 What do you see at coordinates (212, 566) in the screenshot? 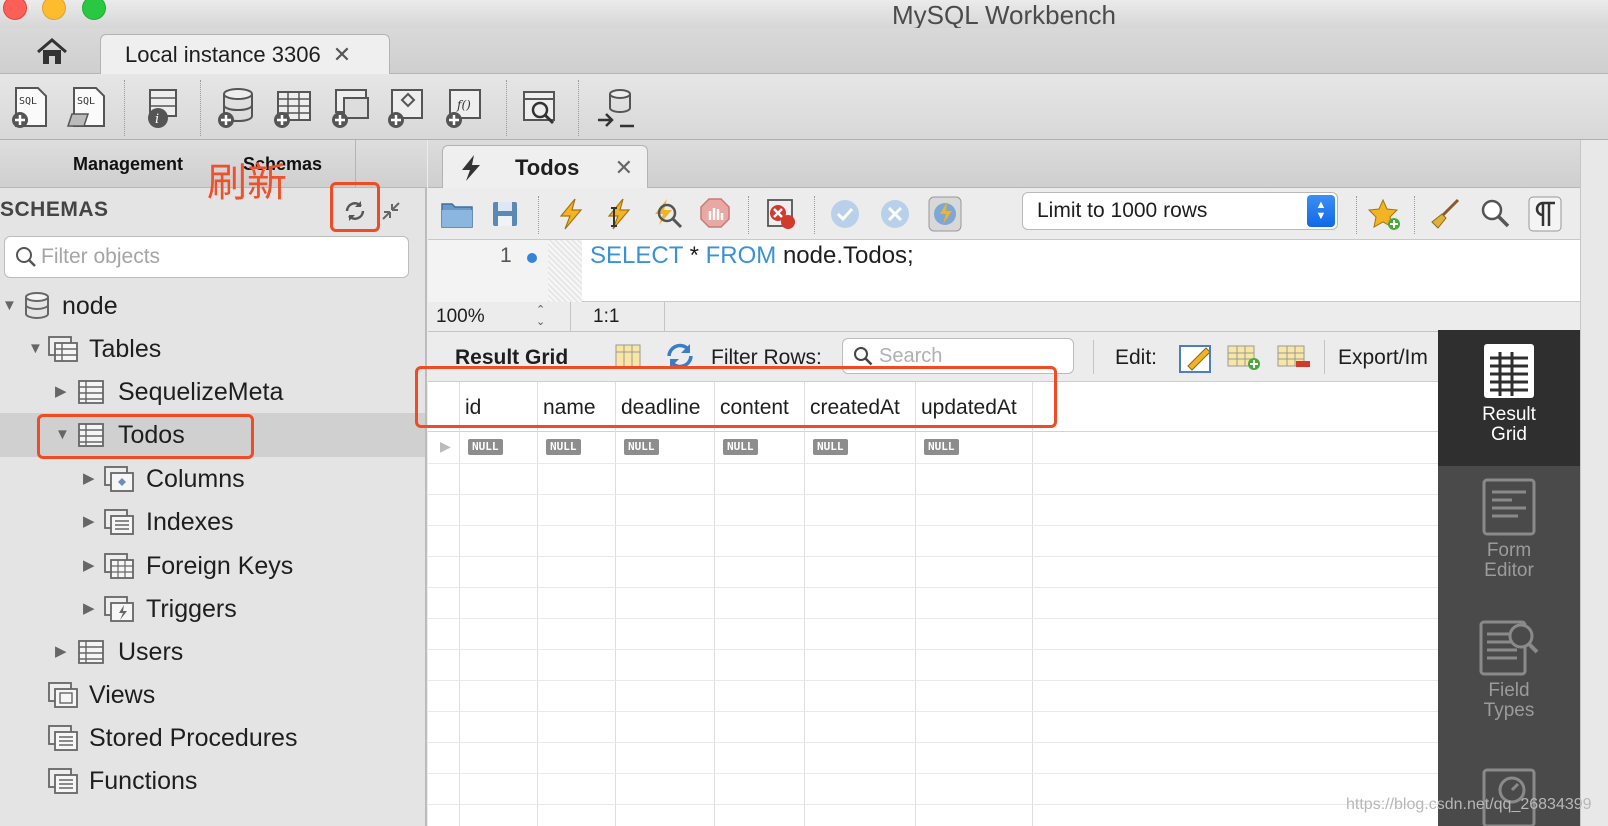
I see `tree-item-foreign-keys: ▶ Foreign Keys` at bounding box center [212, 566].